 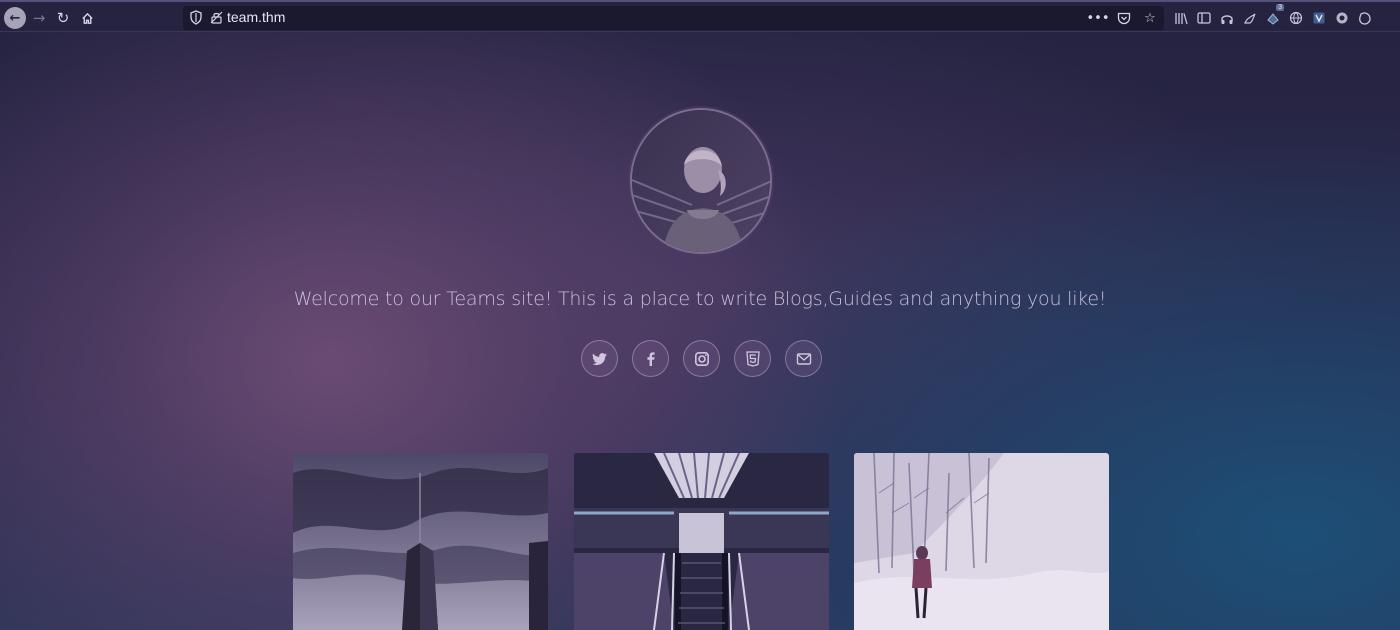 I want to click on reload-button: ↻, so click(x=63, y=18).